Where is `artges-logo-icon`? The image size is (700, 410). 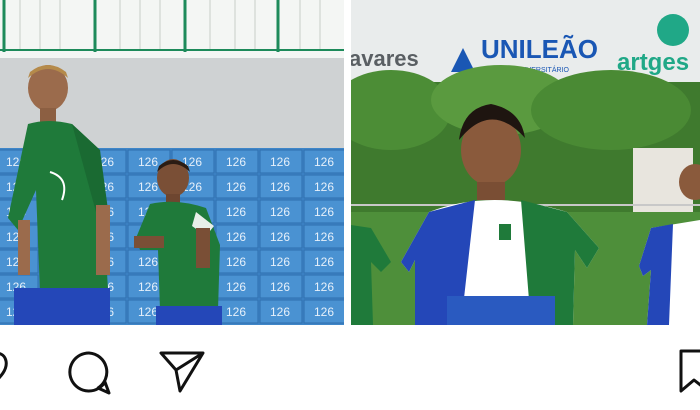
artges-logo-icon is located at coordinates (673, 30).